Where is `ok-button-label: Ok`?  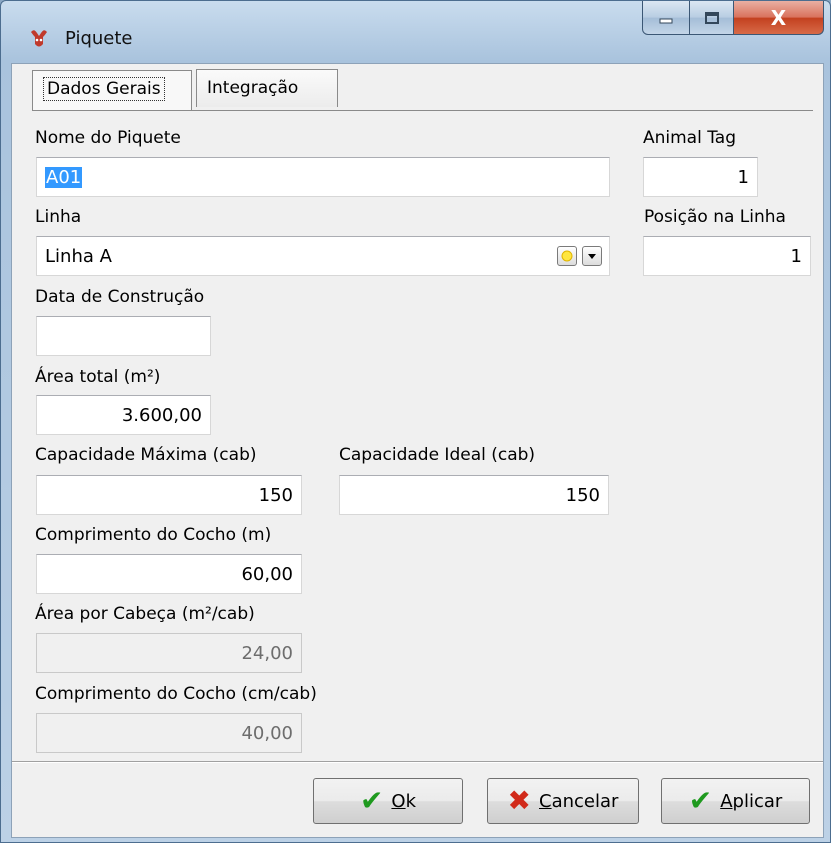
ok-button-label: Ok is located at coordinates (404, 801).